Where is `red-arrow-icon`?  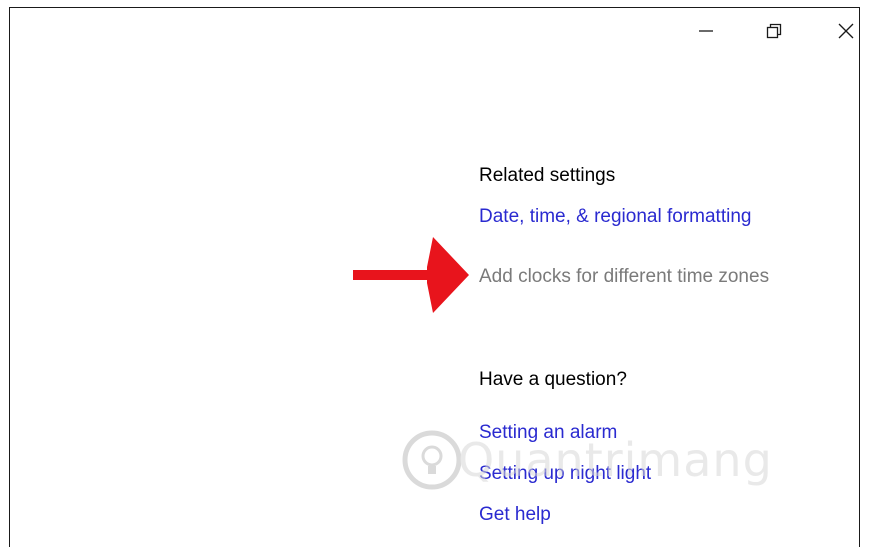
red-arrow-icon is located at coordinates (408, 274).